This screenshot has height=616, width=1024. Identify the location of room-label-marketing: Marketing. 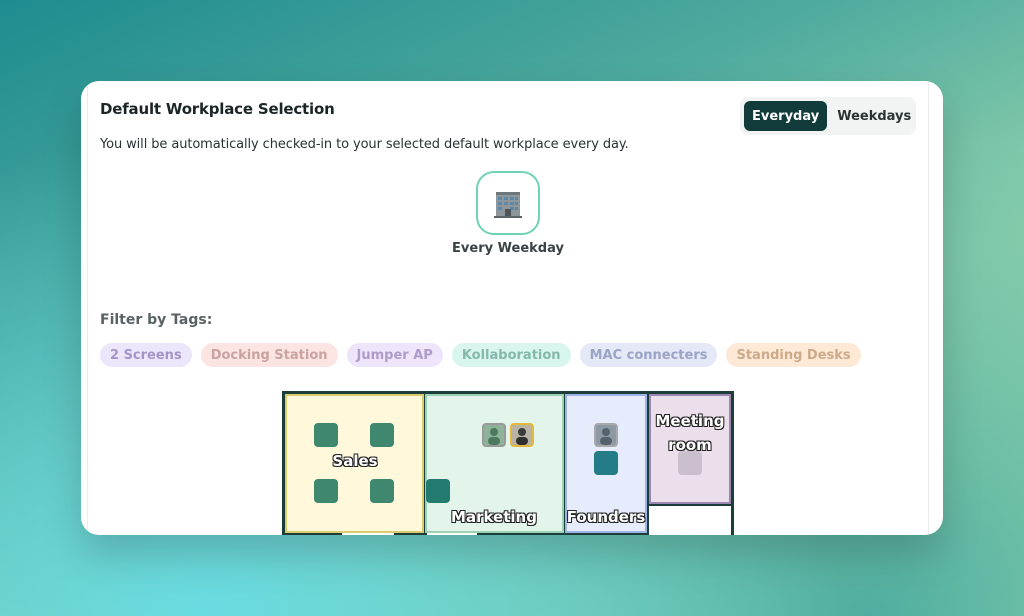
(494, 517).